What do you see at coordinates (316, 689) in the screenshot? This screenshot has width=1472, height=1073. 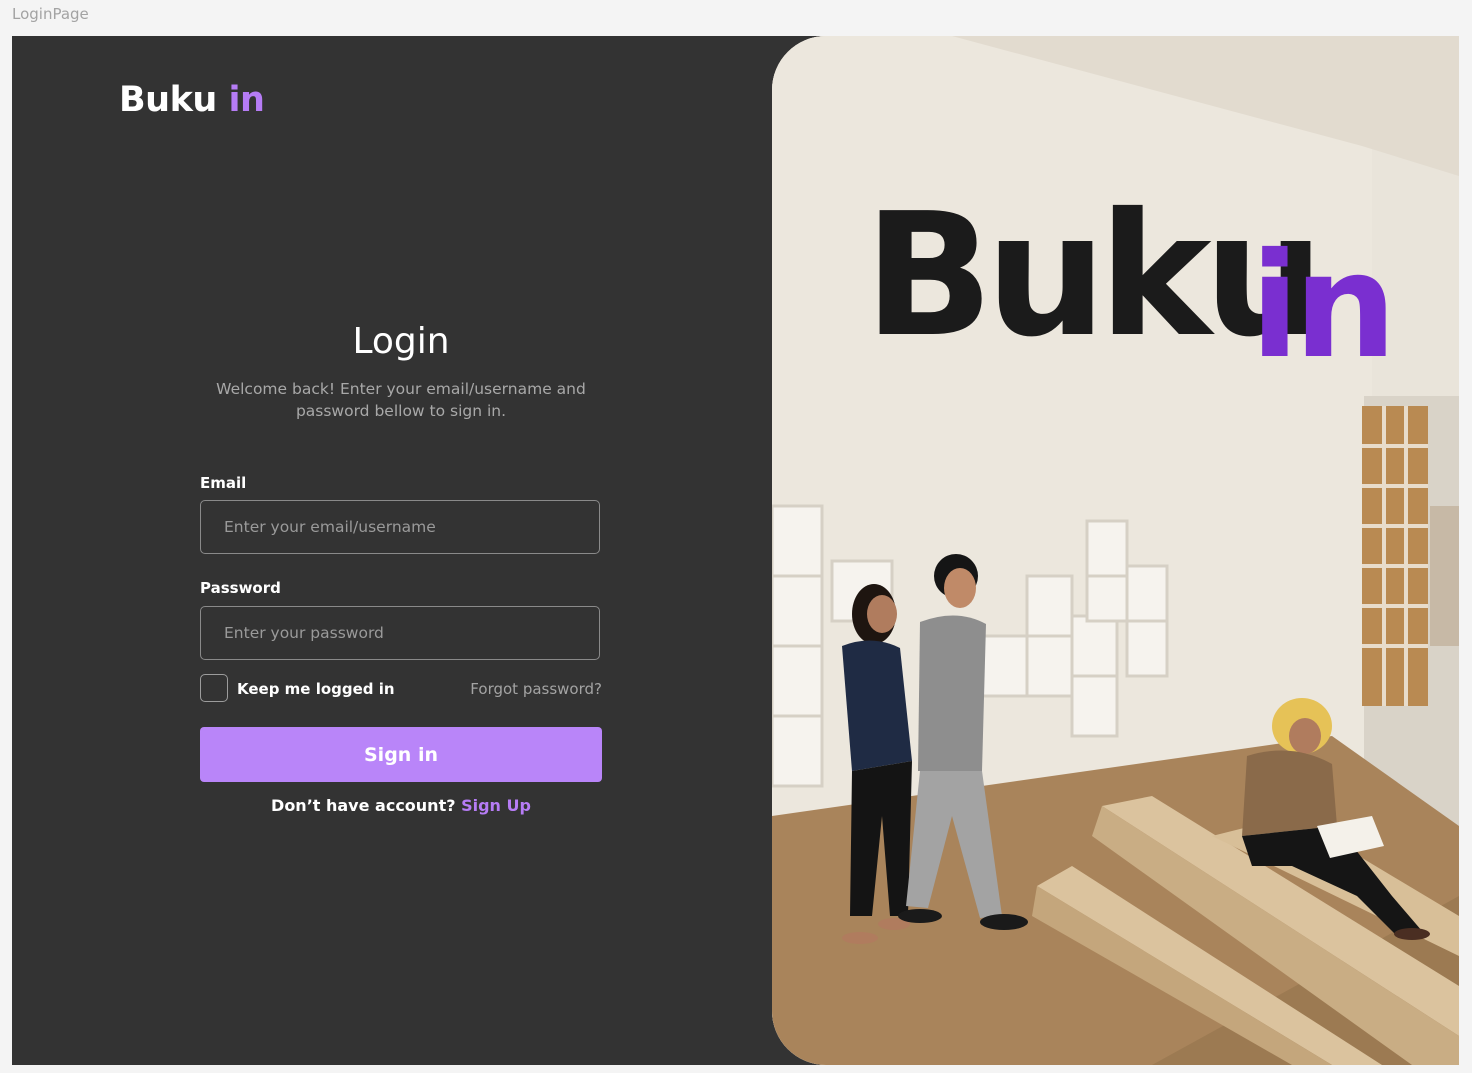 I see `keep-logged-in-label: Keep me logged in` at bounding box center [316, 689].